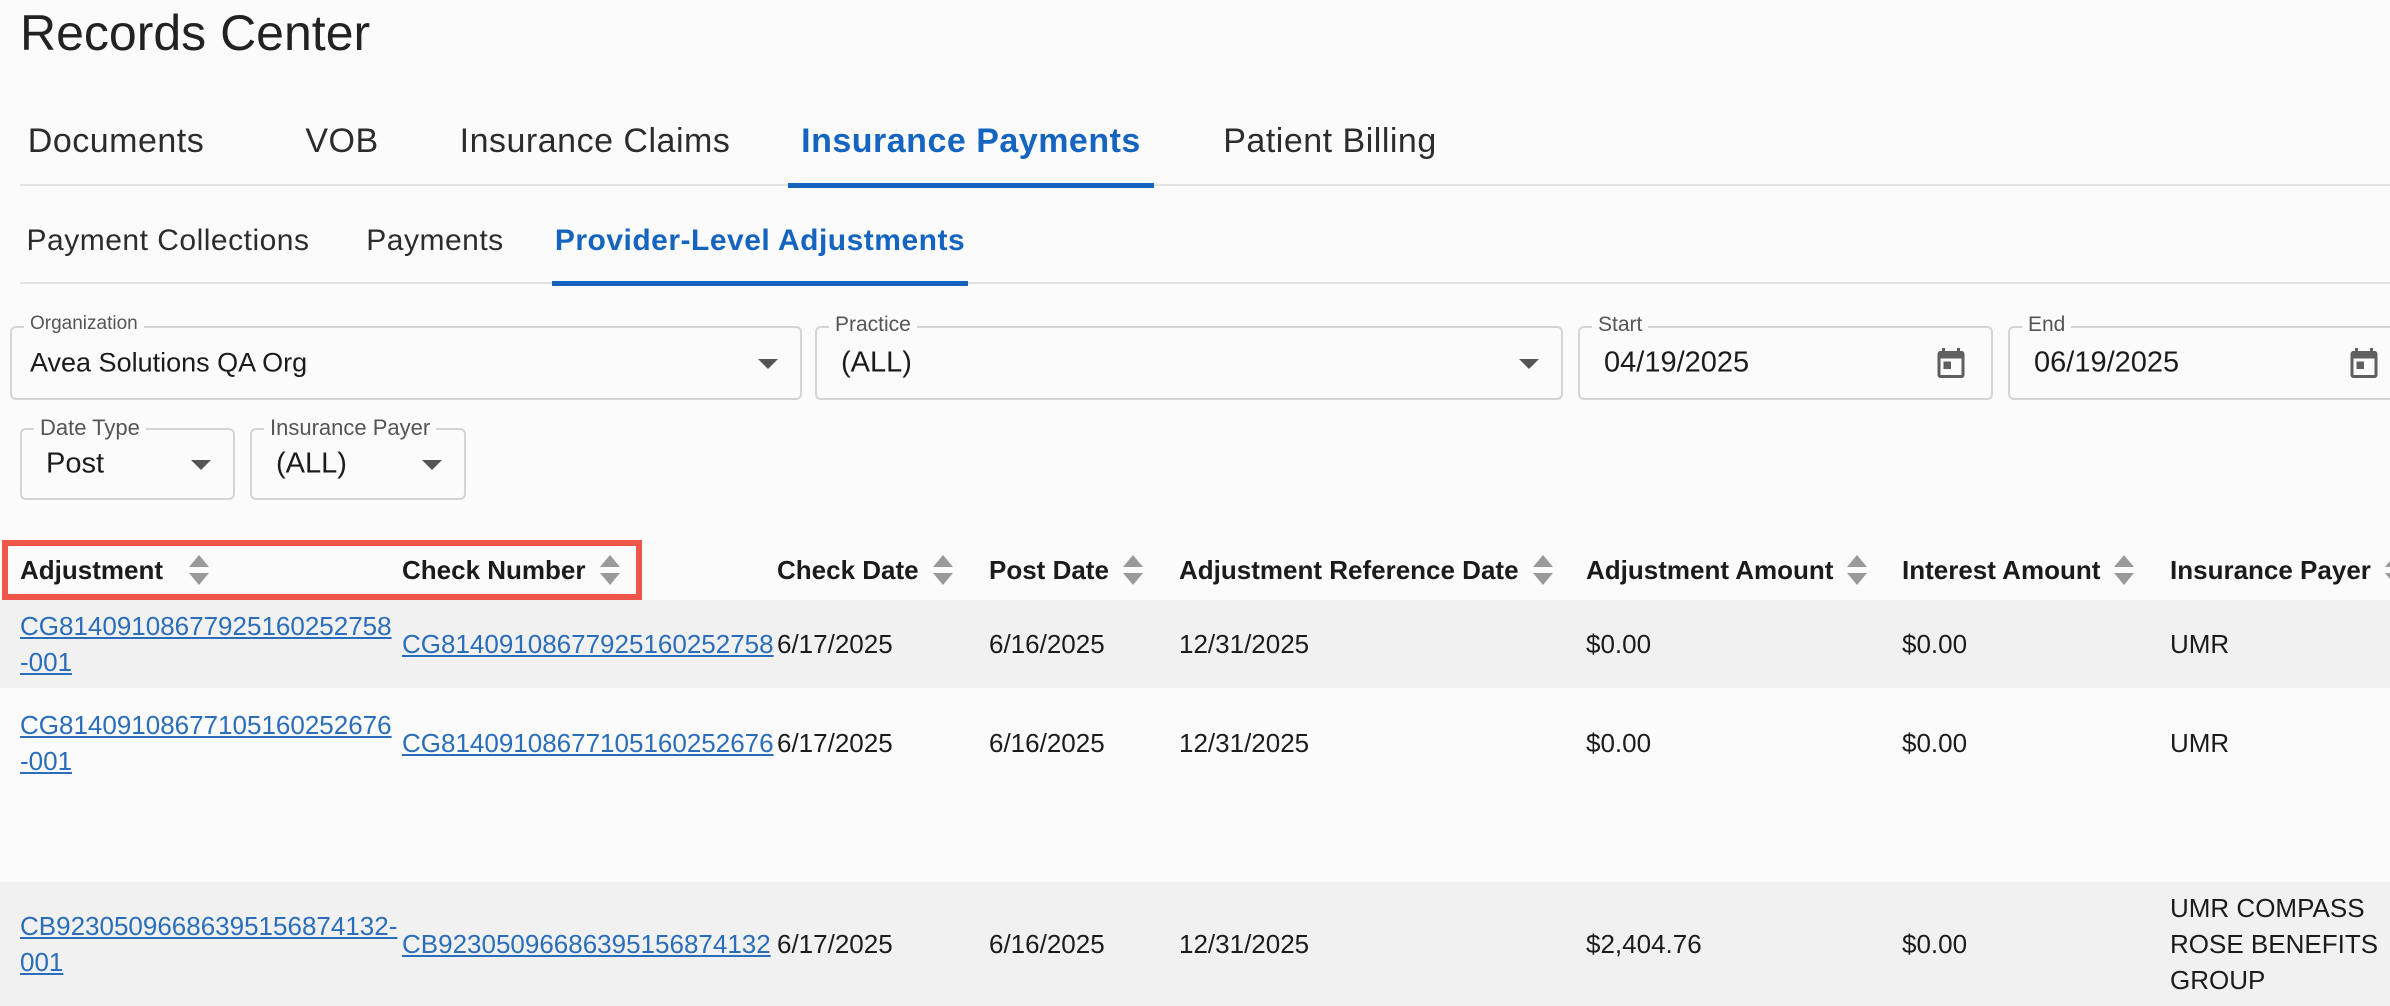  Describe the element at coordinates (342, 146) in the screenshot. I see `tab-vob: VOB` at that location.